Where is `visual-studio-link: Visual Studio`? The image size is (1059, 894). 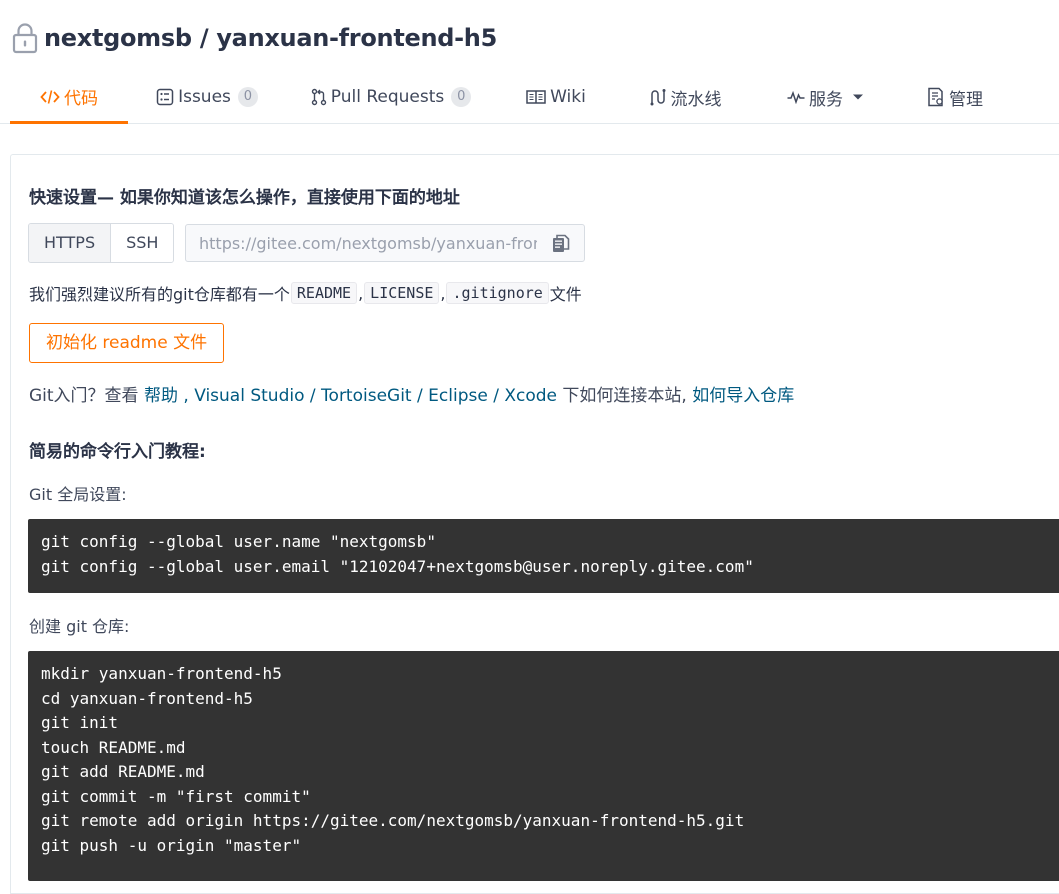
visual-studio-link: Visual Studio is located at coordinates (249, 396).